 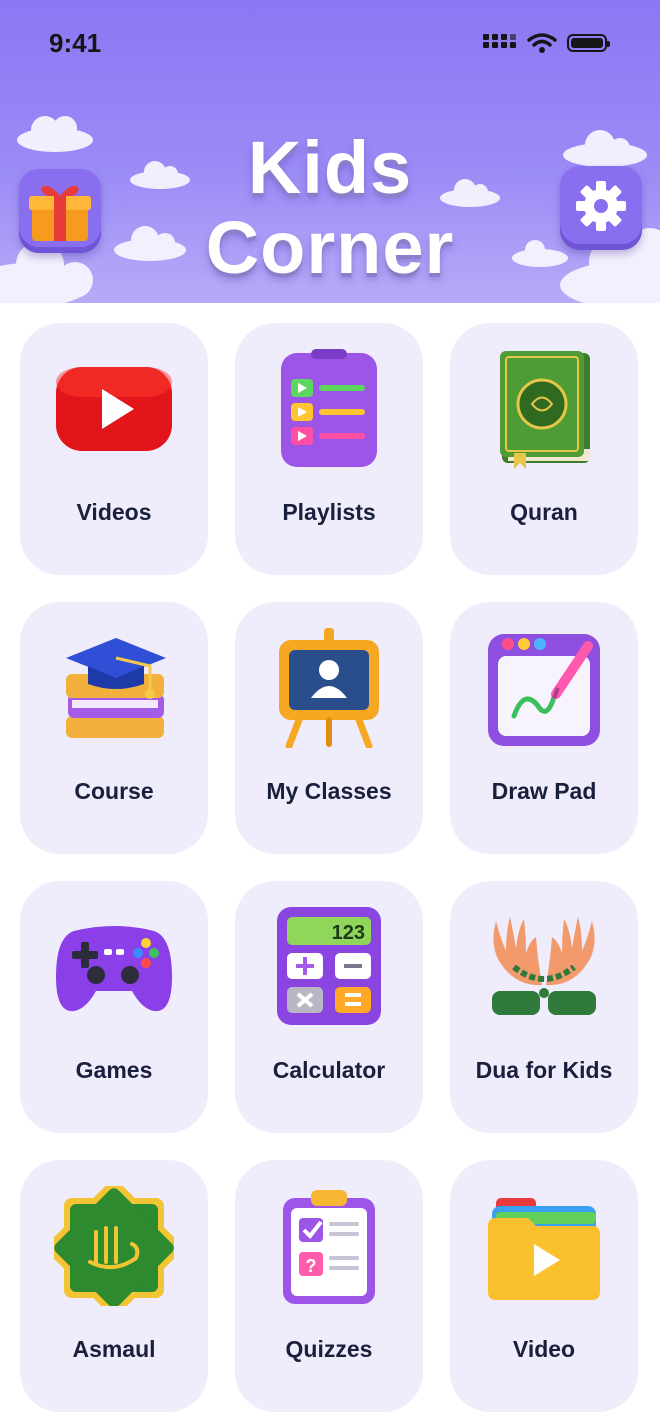 I want to click on menu-item-course: Course, so click(x=114, y=728).